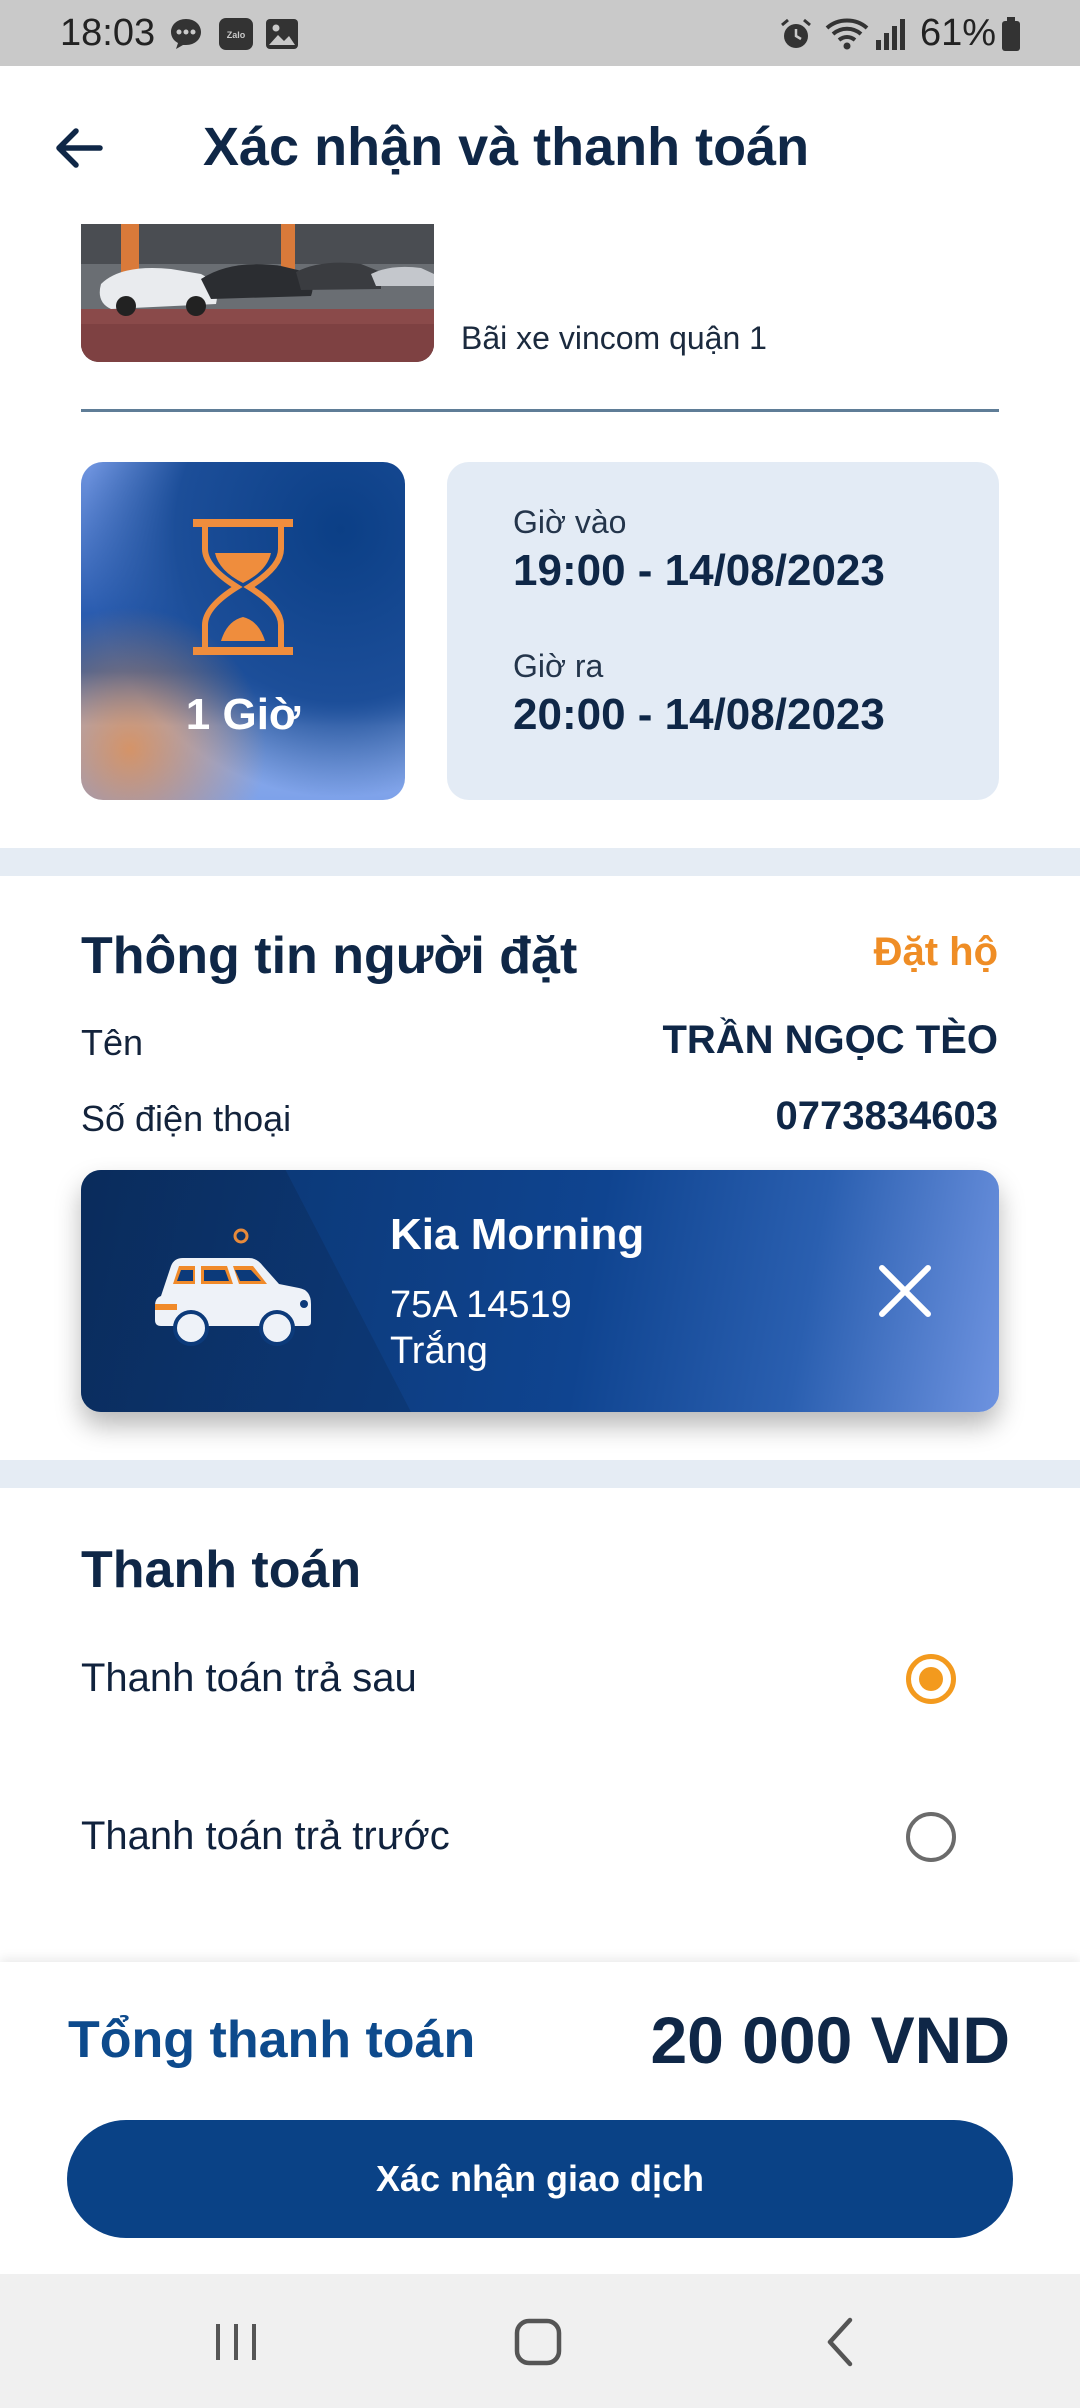 This screenshot has width=1080, height=2408. Describe the element at coordinates (243, 587) in the screenshot. I see `hourglass-icon` at that location.